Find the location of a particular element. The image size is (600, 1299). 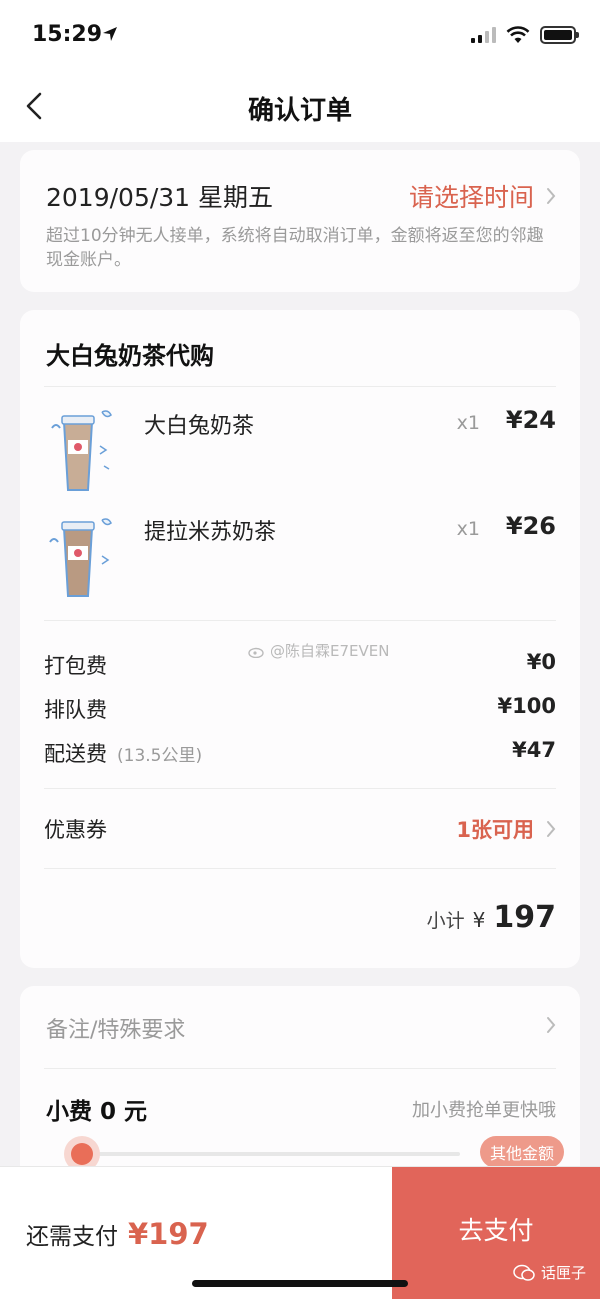

nav-bar: 确认订单 is located at coordinates (300, 106).